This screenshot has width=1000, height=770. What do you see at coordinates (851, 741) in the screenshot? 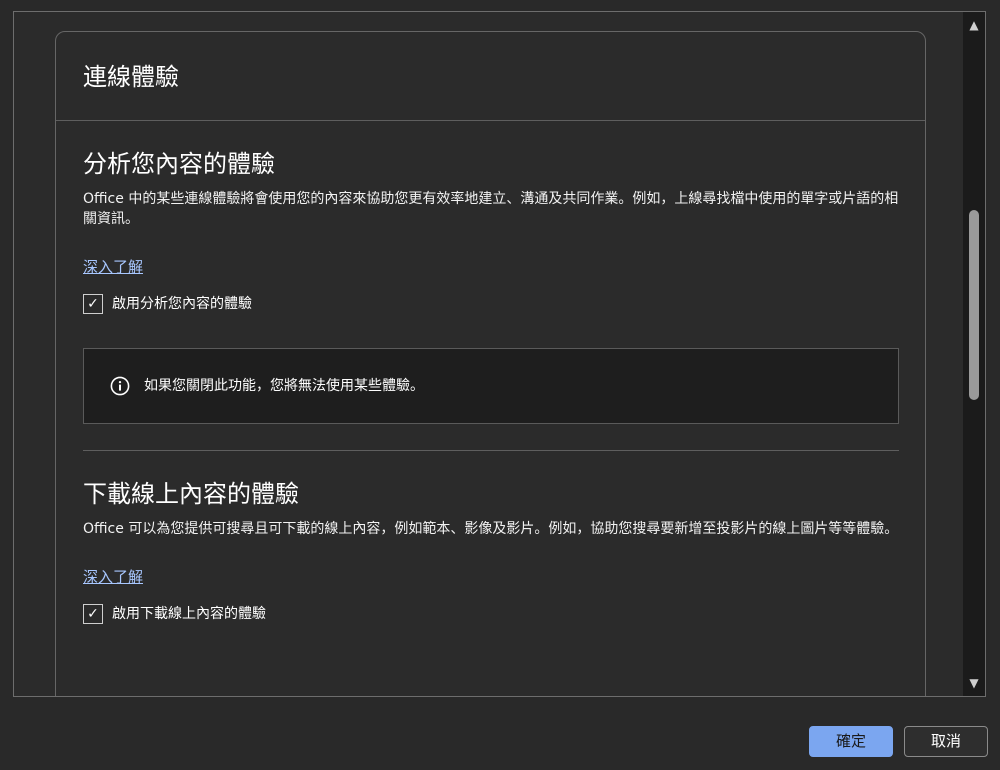
I see `ok-button: 確定` at bounding box center [851, 741].